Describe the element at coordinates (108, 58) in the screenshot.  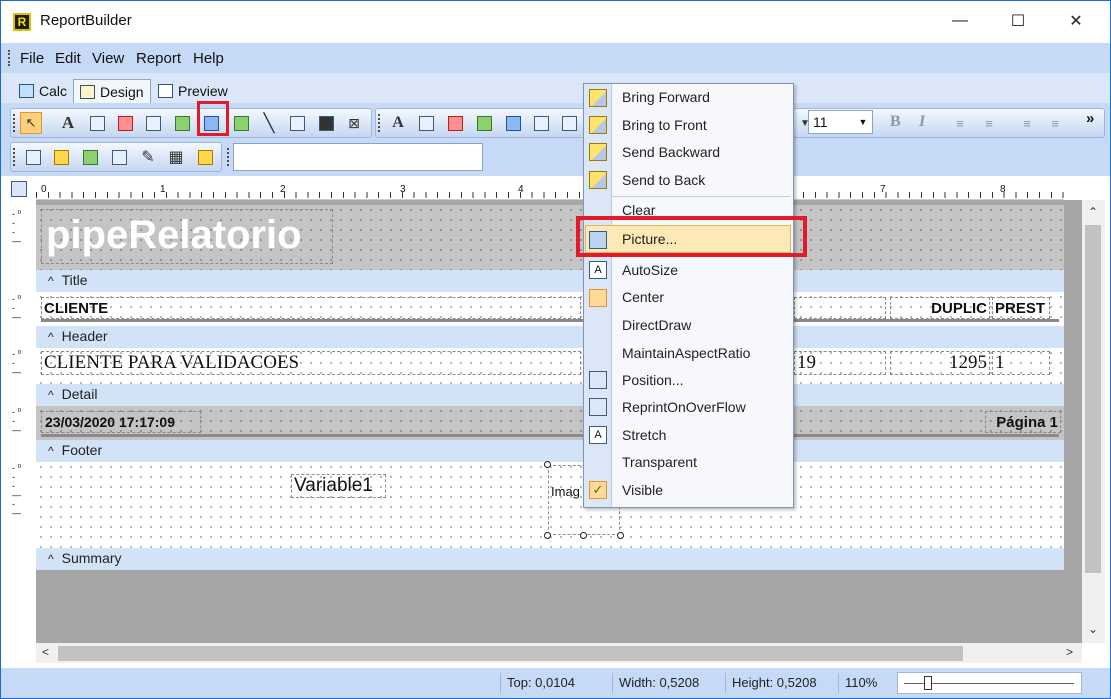
I see `menu-view: View` at that location.